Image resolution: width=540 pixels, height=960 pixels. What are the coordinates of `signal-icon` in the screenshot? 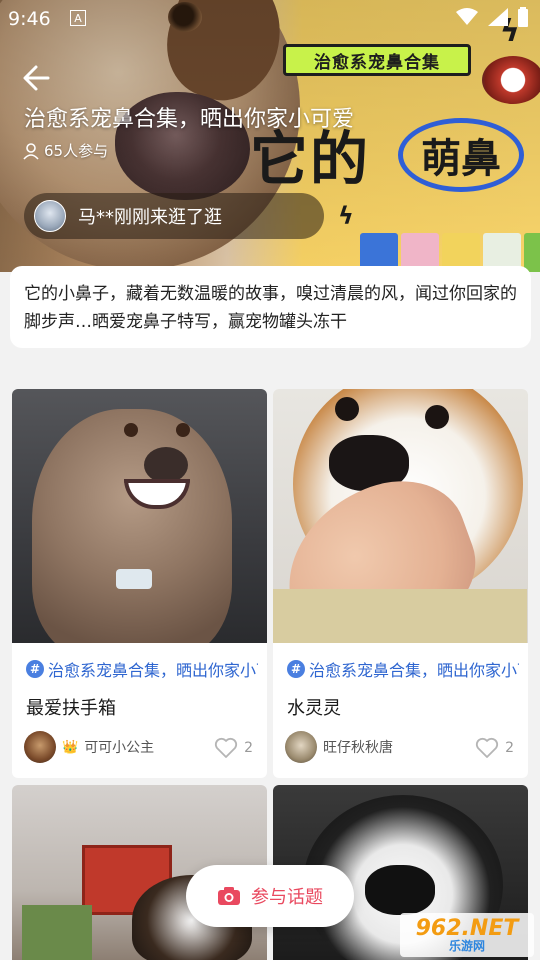 It's located at (498, 17).